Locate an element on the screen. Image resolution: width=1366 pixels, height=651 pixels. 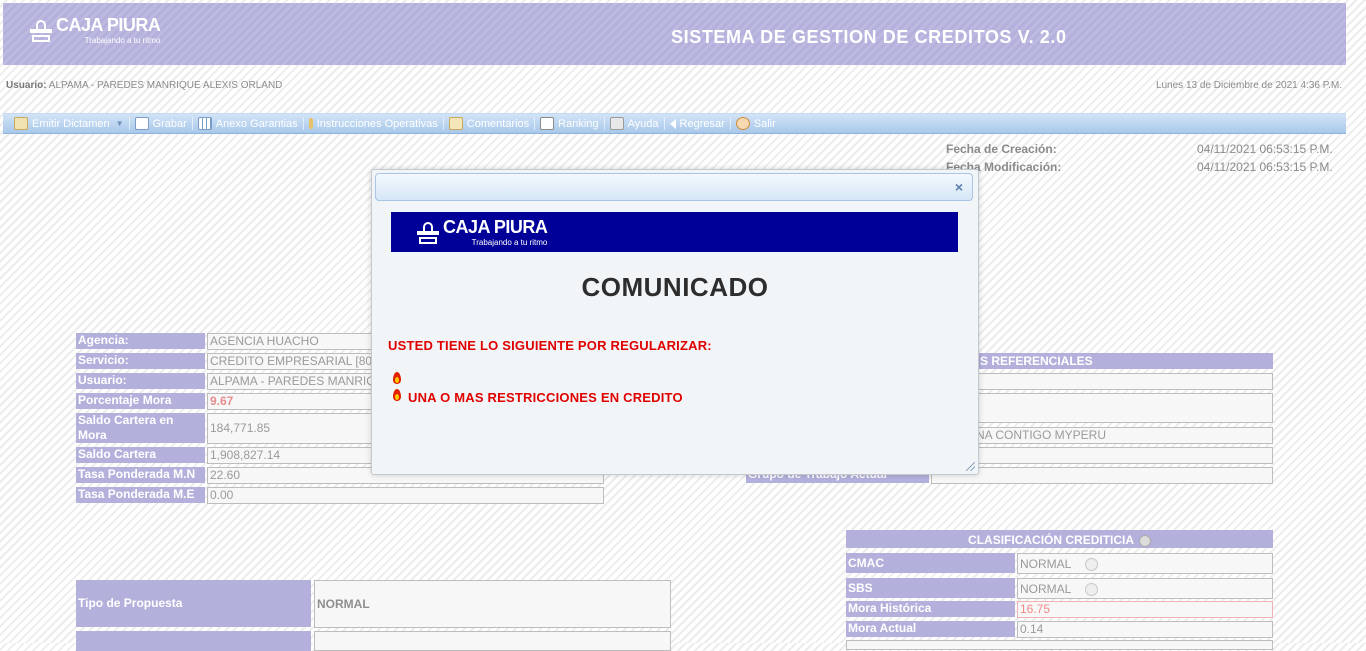
regresar-button: Regresar is located at coordinates (697, 123).